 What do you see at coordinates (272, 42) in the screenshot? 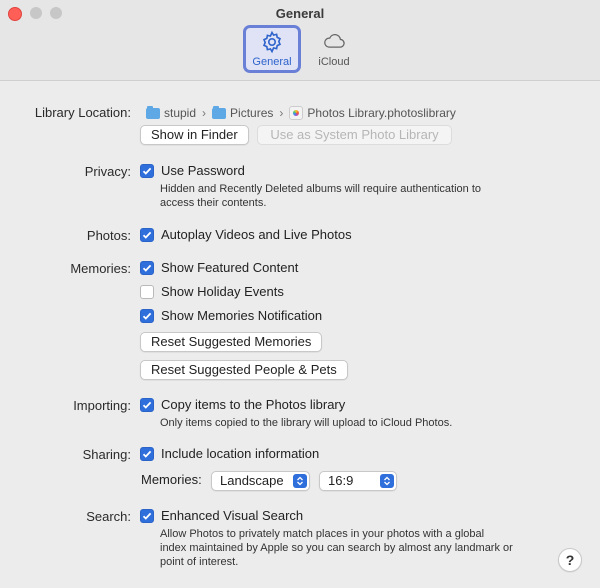
I see `gear-icon` at bounding box center [272, 42].